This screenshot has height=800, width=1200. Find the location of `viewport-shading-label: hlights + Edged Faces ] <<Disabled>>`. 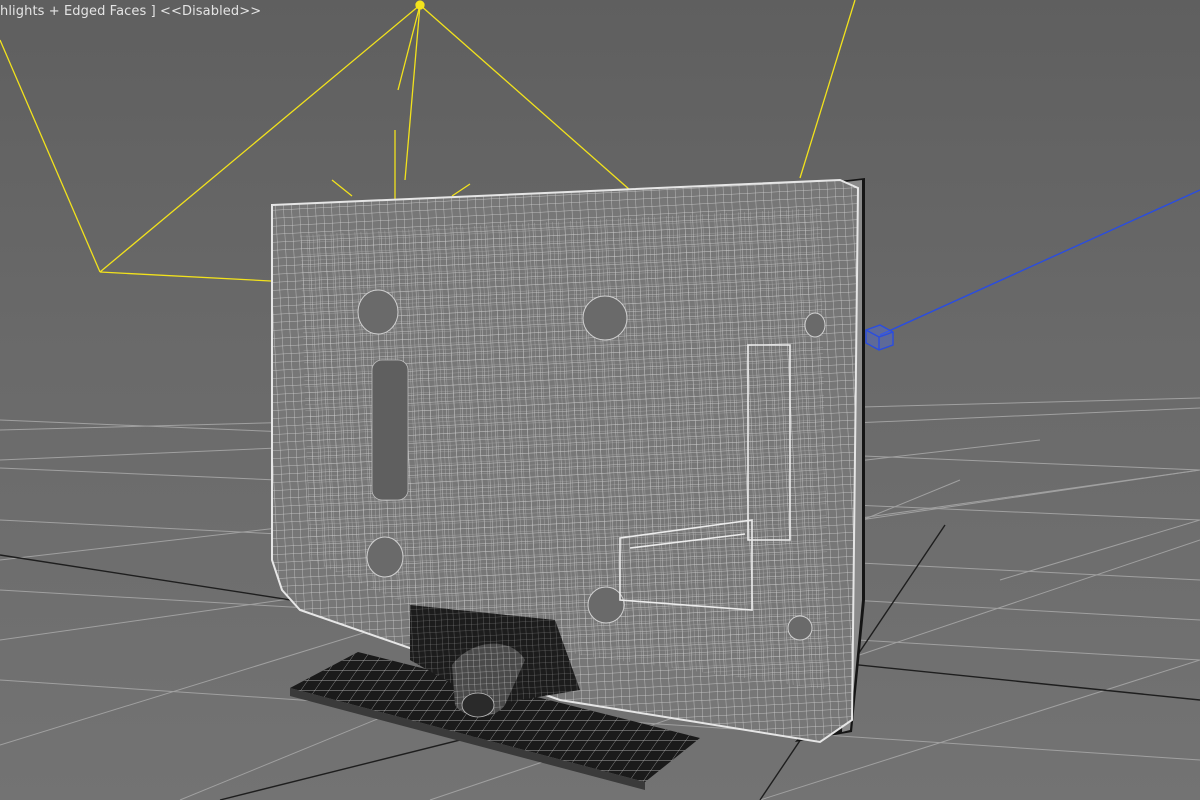

viewport-shading-label: hlights + Edged Faces ] <<Disabled>> is located at coordinates (130, 11).